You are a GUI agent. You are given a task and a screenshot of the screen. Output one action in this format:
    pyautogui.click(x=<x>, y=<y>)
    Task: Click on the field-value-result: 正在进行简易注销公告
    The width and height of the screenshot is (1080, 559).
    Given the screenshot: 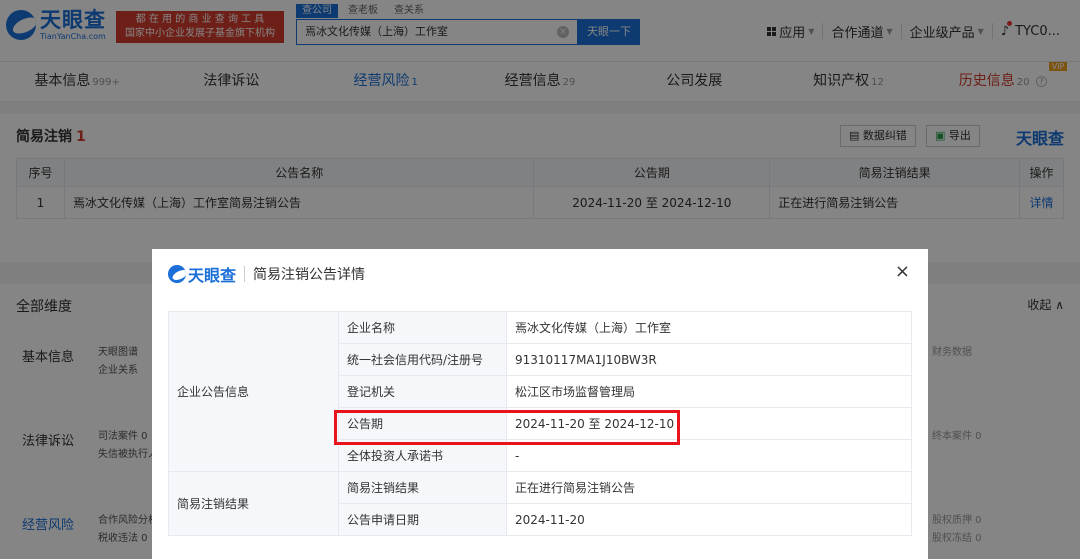 What is the action you would take?
    pyautogui.click(x=709, y=487)
    